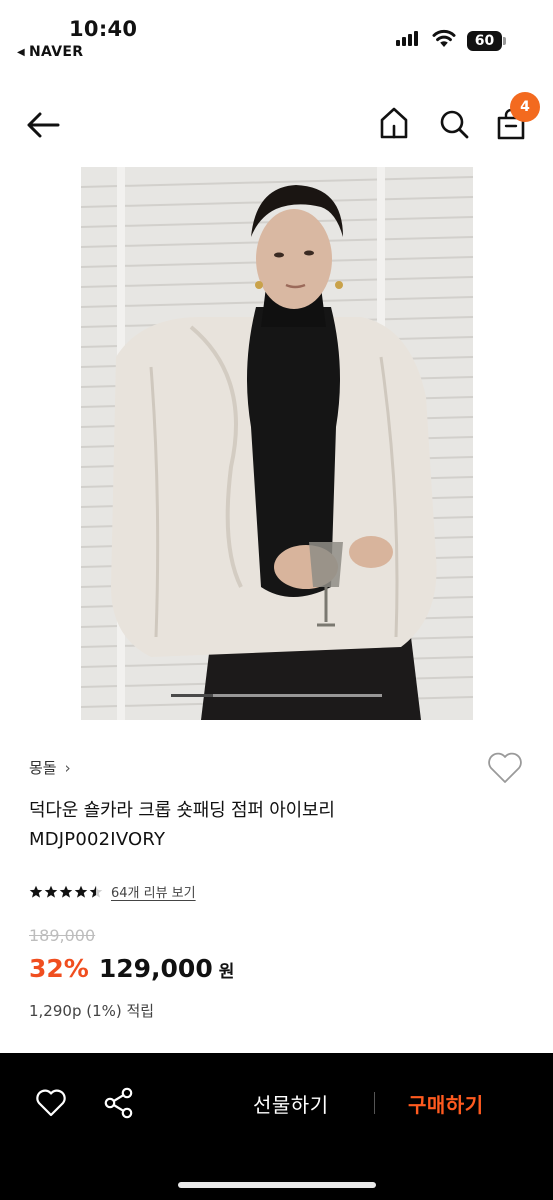  Describe the element at coordinates (182, 810) in the screenshot. I see `product-title: 덕다운 숄카라 크롭 숏패딩 점퍼 아이보리` at that location.